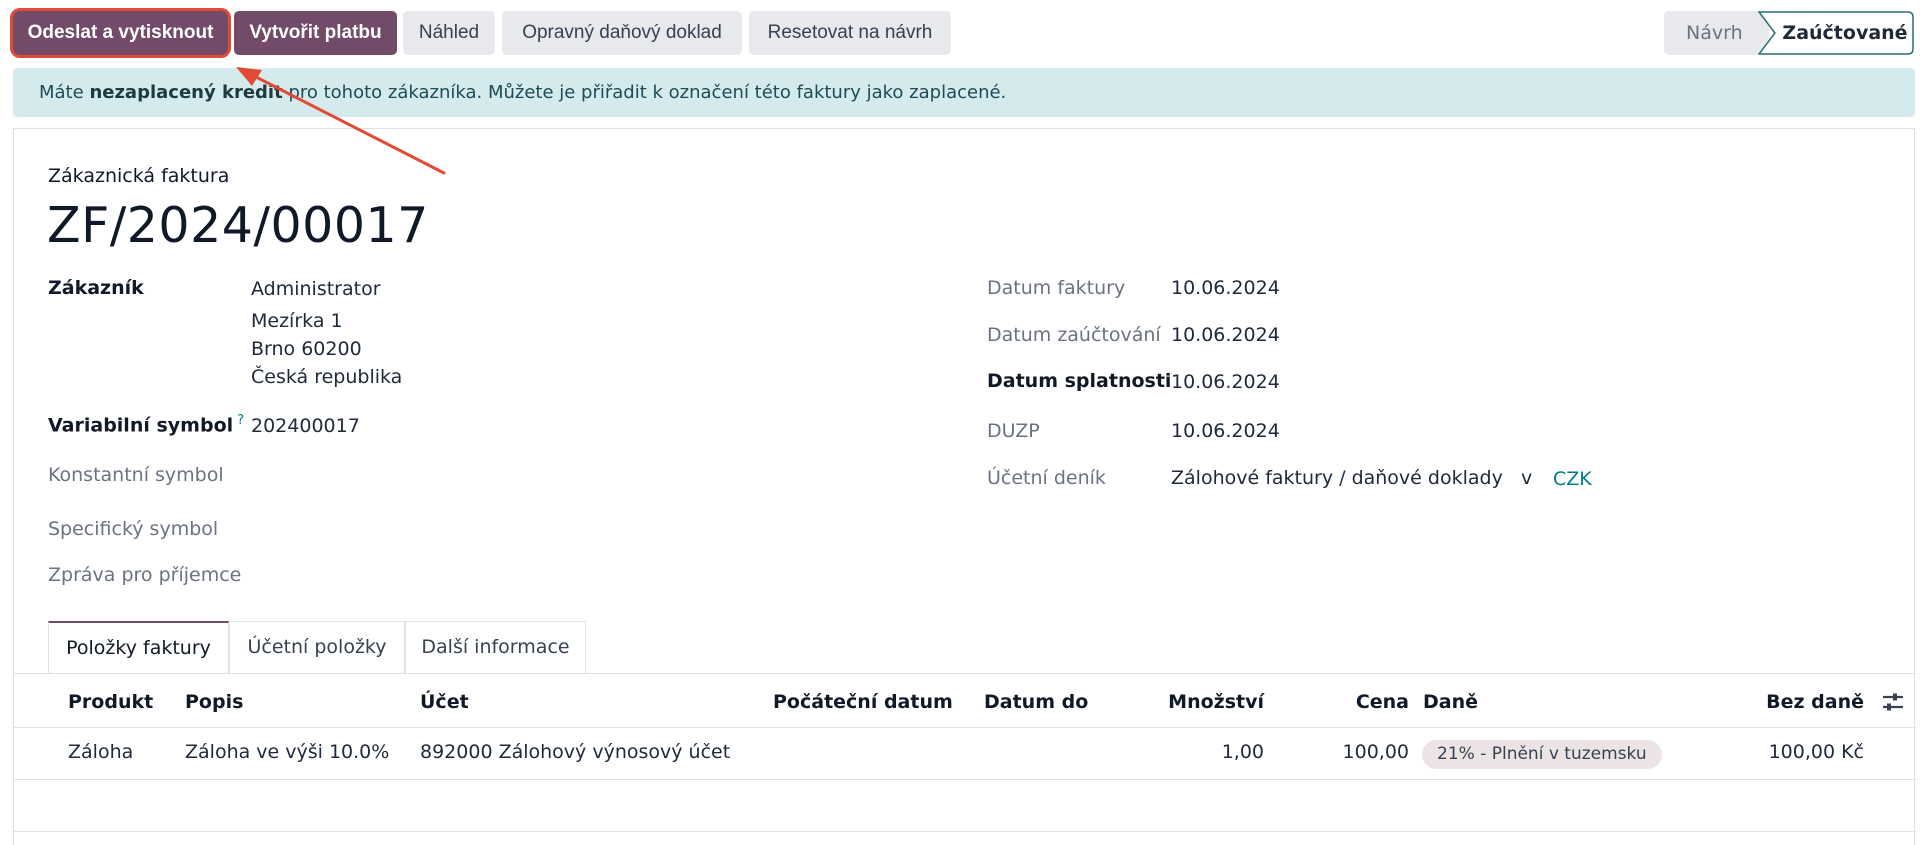 The width and height of the screenshot is (1920, 845). Describe the element at coordinates (1450, 702) in the screenshot. I see `column-taxes: Daně` at that location.